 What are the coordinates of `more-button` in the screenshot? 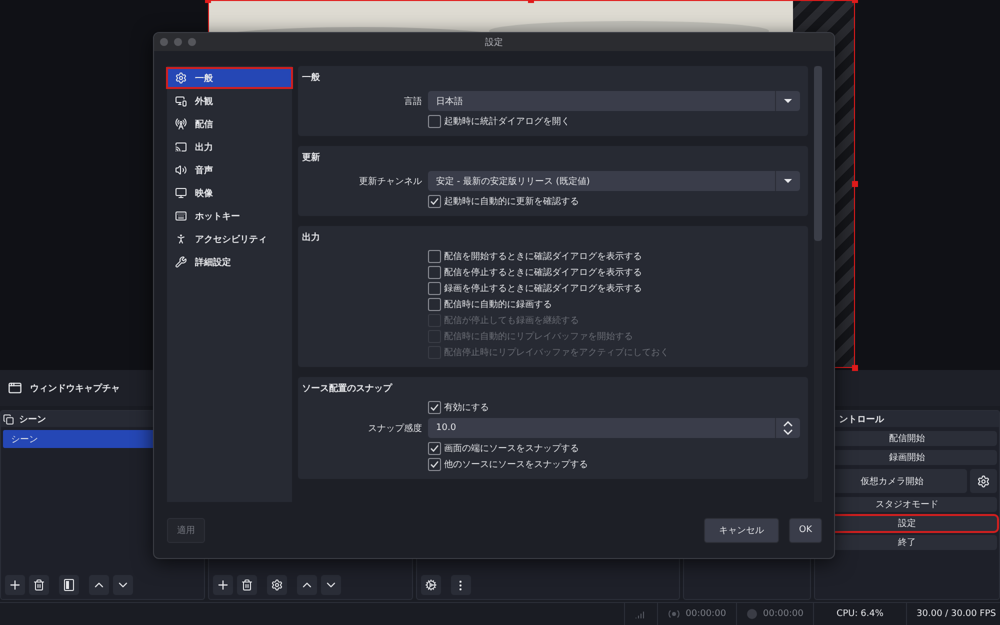 It's located at (460, 585).